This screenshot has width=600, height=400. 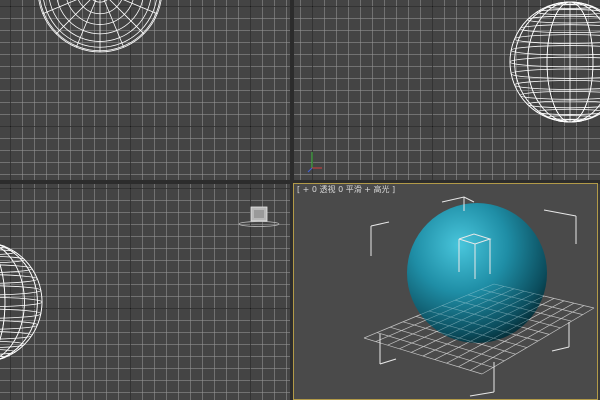 What do you see at coordinates (100, 26) in the screenshot?
I see `wire-sphere-top` at bounding box center [100, 26].